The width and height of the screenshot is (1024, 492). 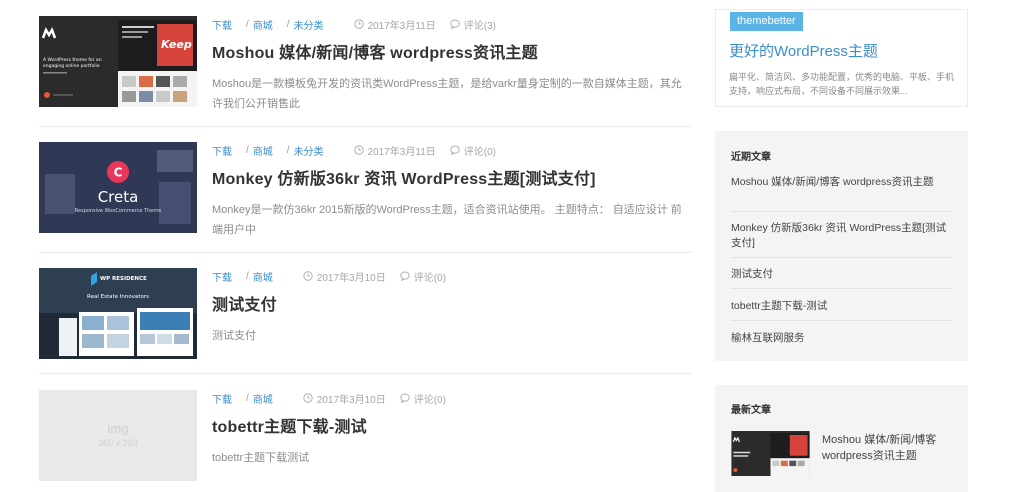 What do you see at coordinates (842, 338) in the screenshot?
I see `recent-post-link: 榆林互联网服务` at bounding box center [842, 338].